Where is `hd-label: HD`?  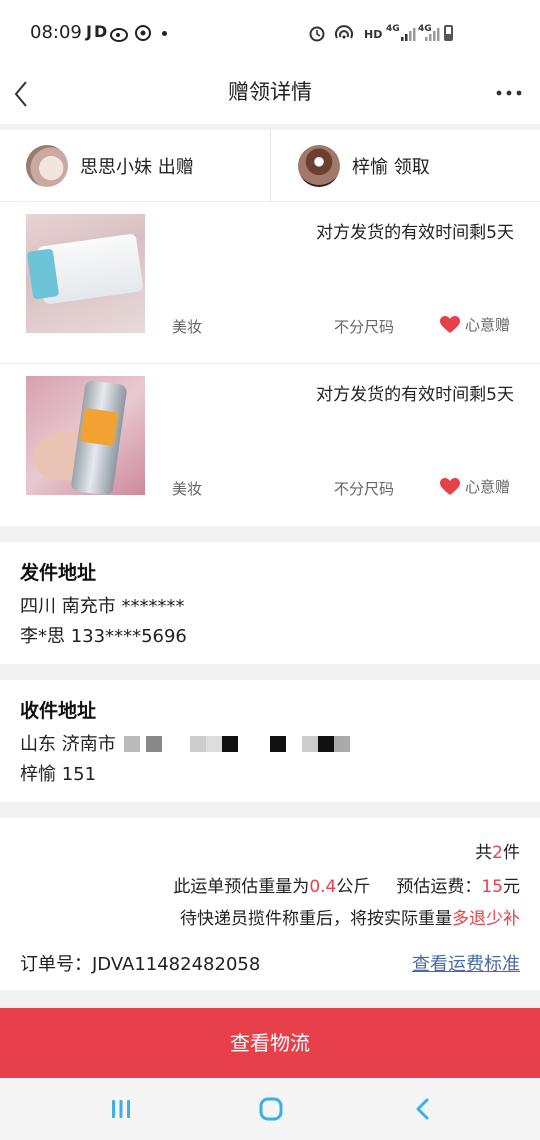
hd-label: HD is located at coordinates (373, 34).